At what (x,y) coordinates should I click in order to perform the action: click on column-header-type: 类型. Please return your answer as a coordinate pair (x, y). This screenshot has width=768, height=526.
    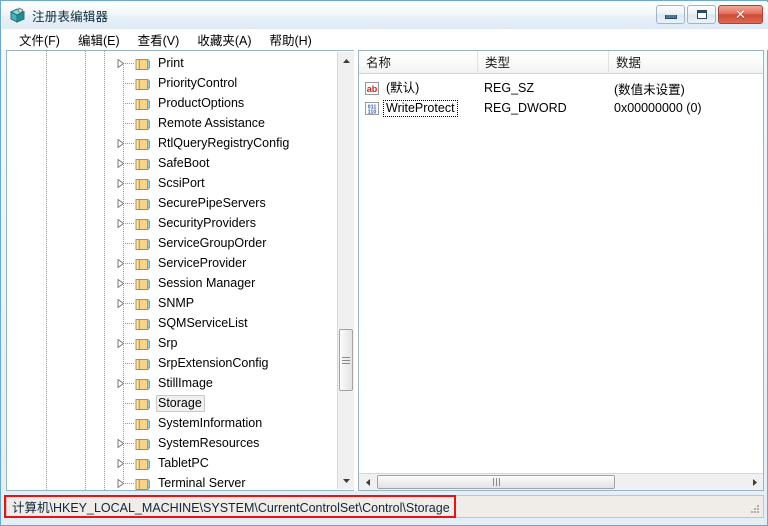
    Looking at the image, I should click on (543, 61).